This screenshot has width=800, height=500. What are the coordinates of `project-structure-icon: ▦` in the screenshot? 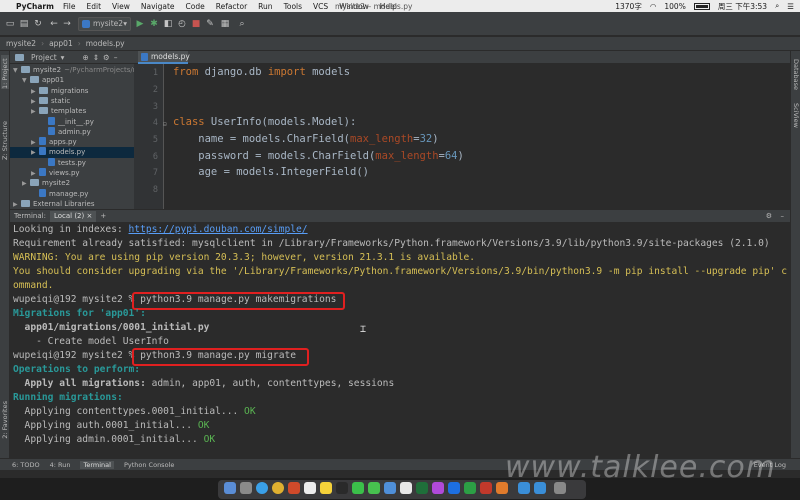 It's located at (225, 24).